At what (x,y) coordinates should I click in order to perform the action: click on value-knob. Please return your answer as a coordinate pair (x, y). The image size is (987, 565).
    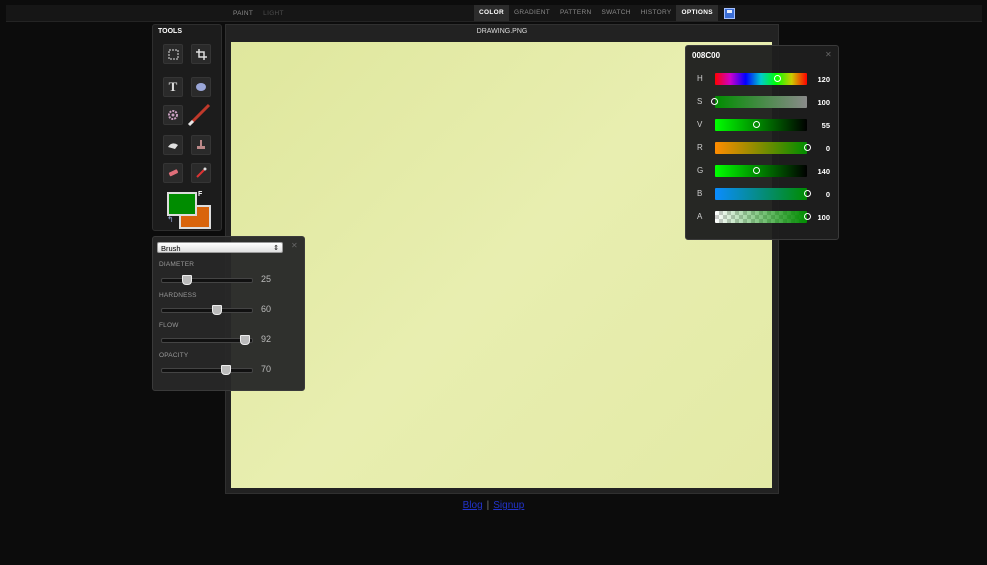
    Looking at the image, I should click on (756, 124).